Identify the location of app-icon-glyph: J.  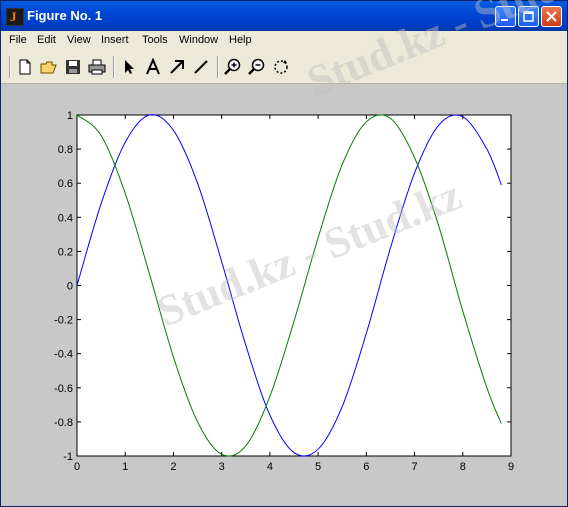
(13, 16).